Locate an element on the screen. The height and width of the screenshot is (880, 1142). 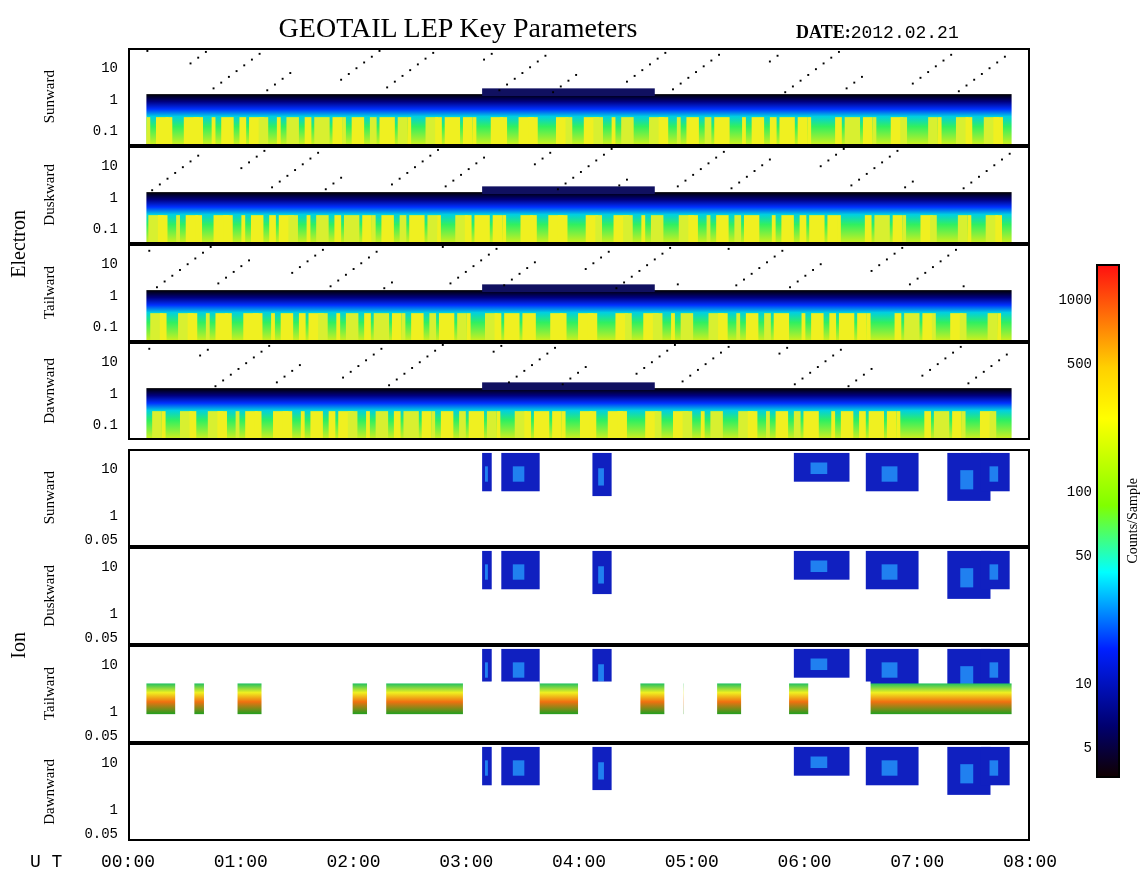
colorbar-tick-label: 50 is located at coordinates (1083, 555).